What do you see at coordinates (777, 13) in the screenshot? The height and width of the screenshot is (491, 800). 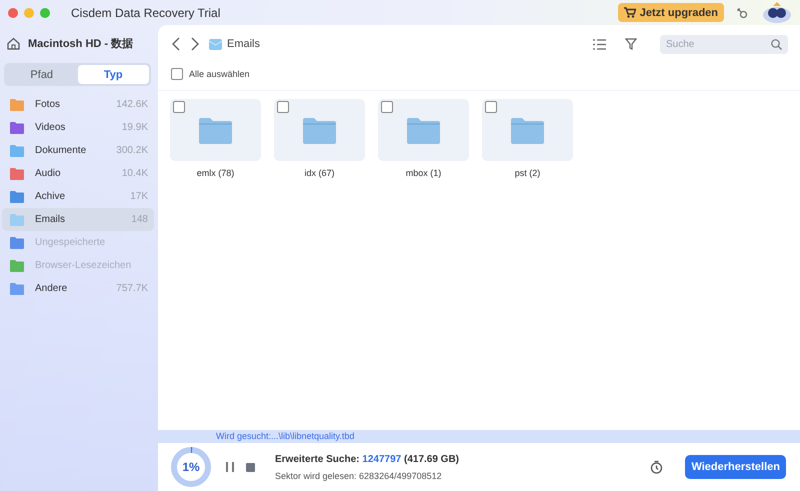 I see `avatar-icon` at bounding box center [777, 13].